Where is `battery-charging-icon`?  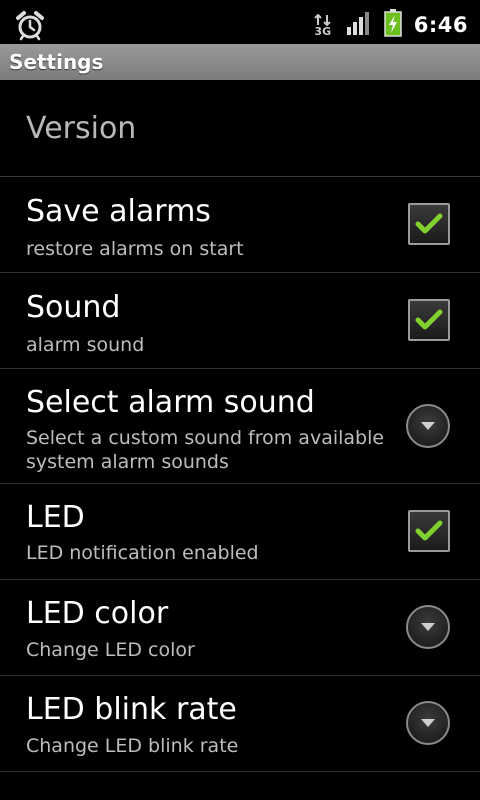 battery-charging-icon is located at coordinates (393, 25).